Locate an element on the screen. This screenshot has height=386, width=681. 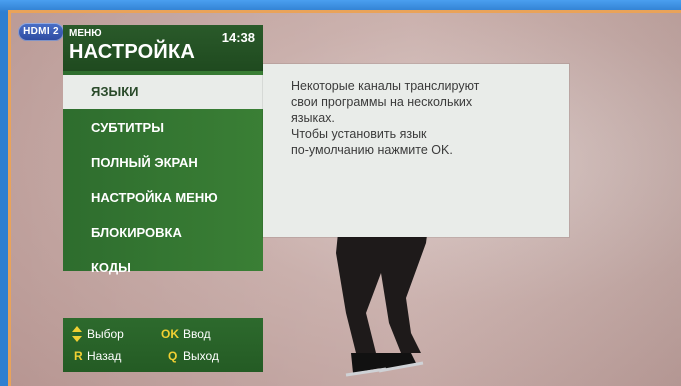
clock: 14:38 is located at coordinates (238, 37).